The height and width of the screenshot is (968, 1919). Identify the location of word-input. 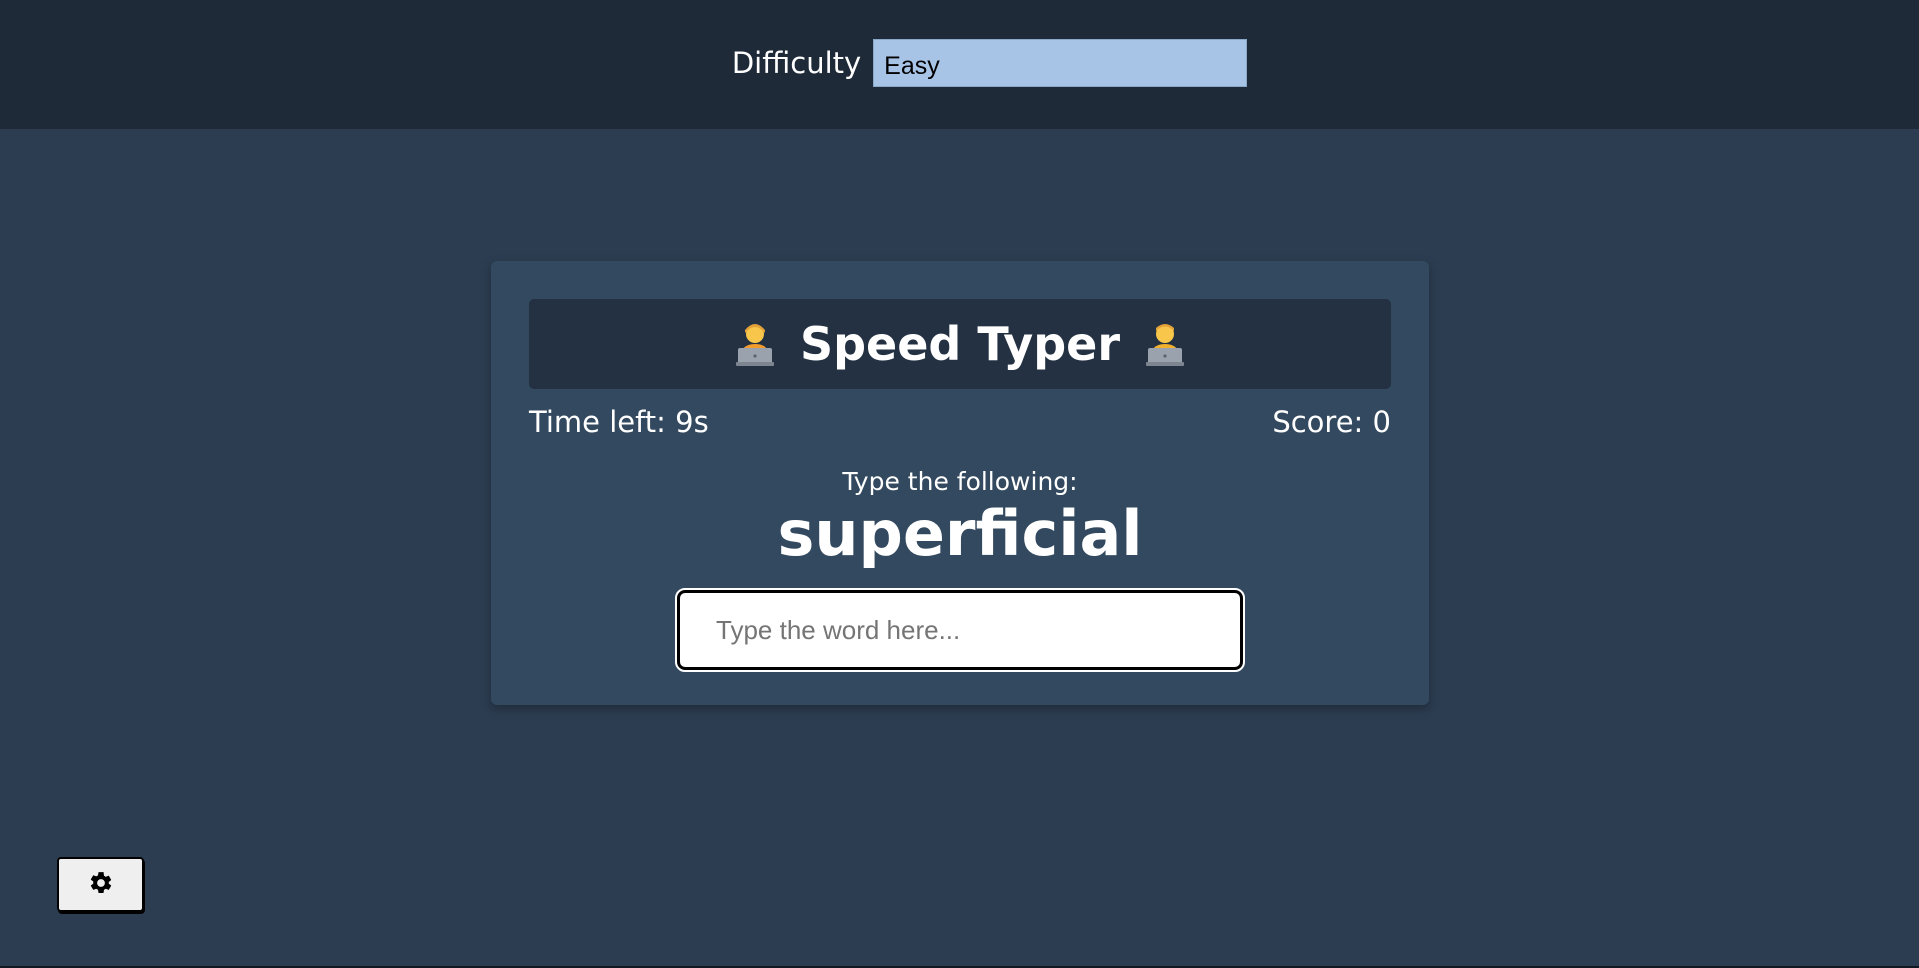
(960, 630).